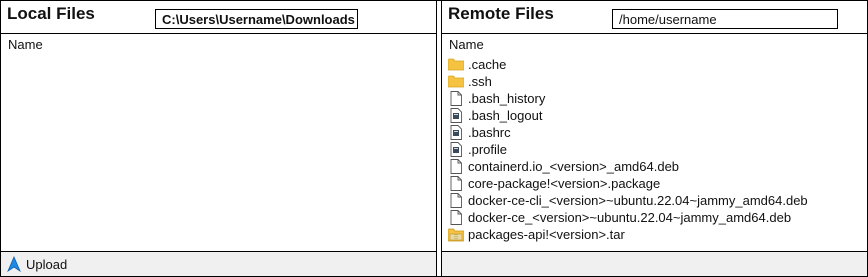  I want to click on list-item: packages-api!<version>.tar, so click(657, 234).